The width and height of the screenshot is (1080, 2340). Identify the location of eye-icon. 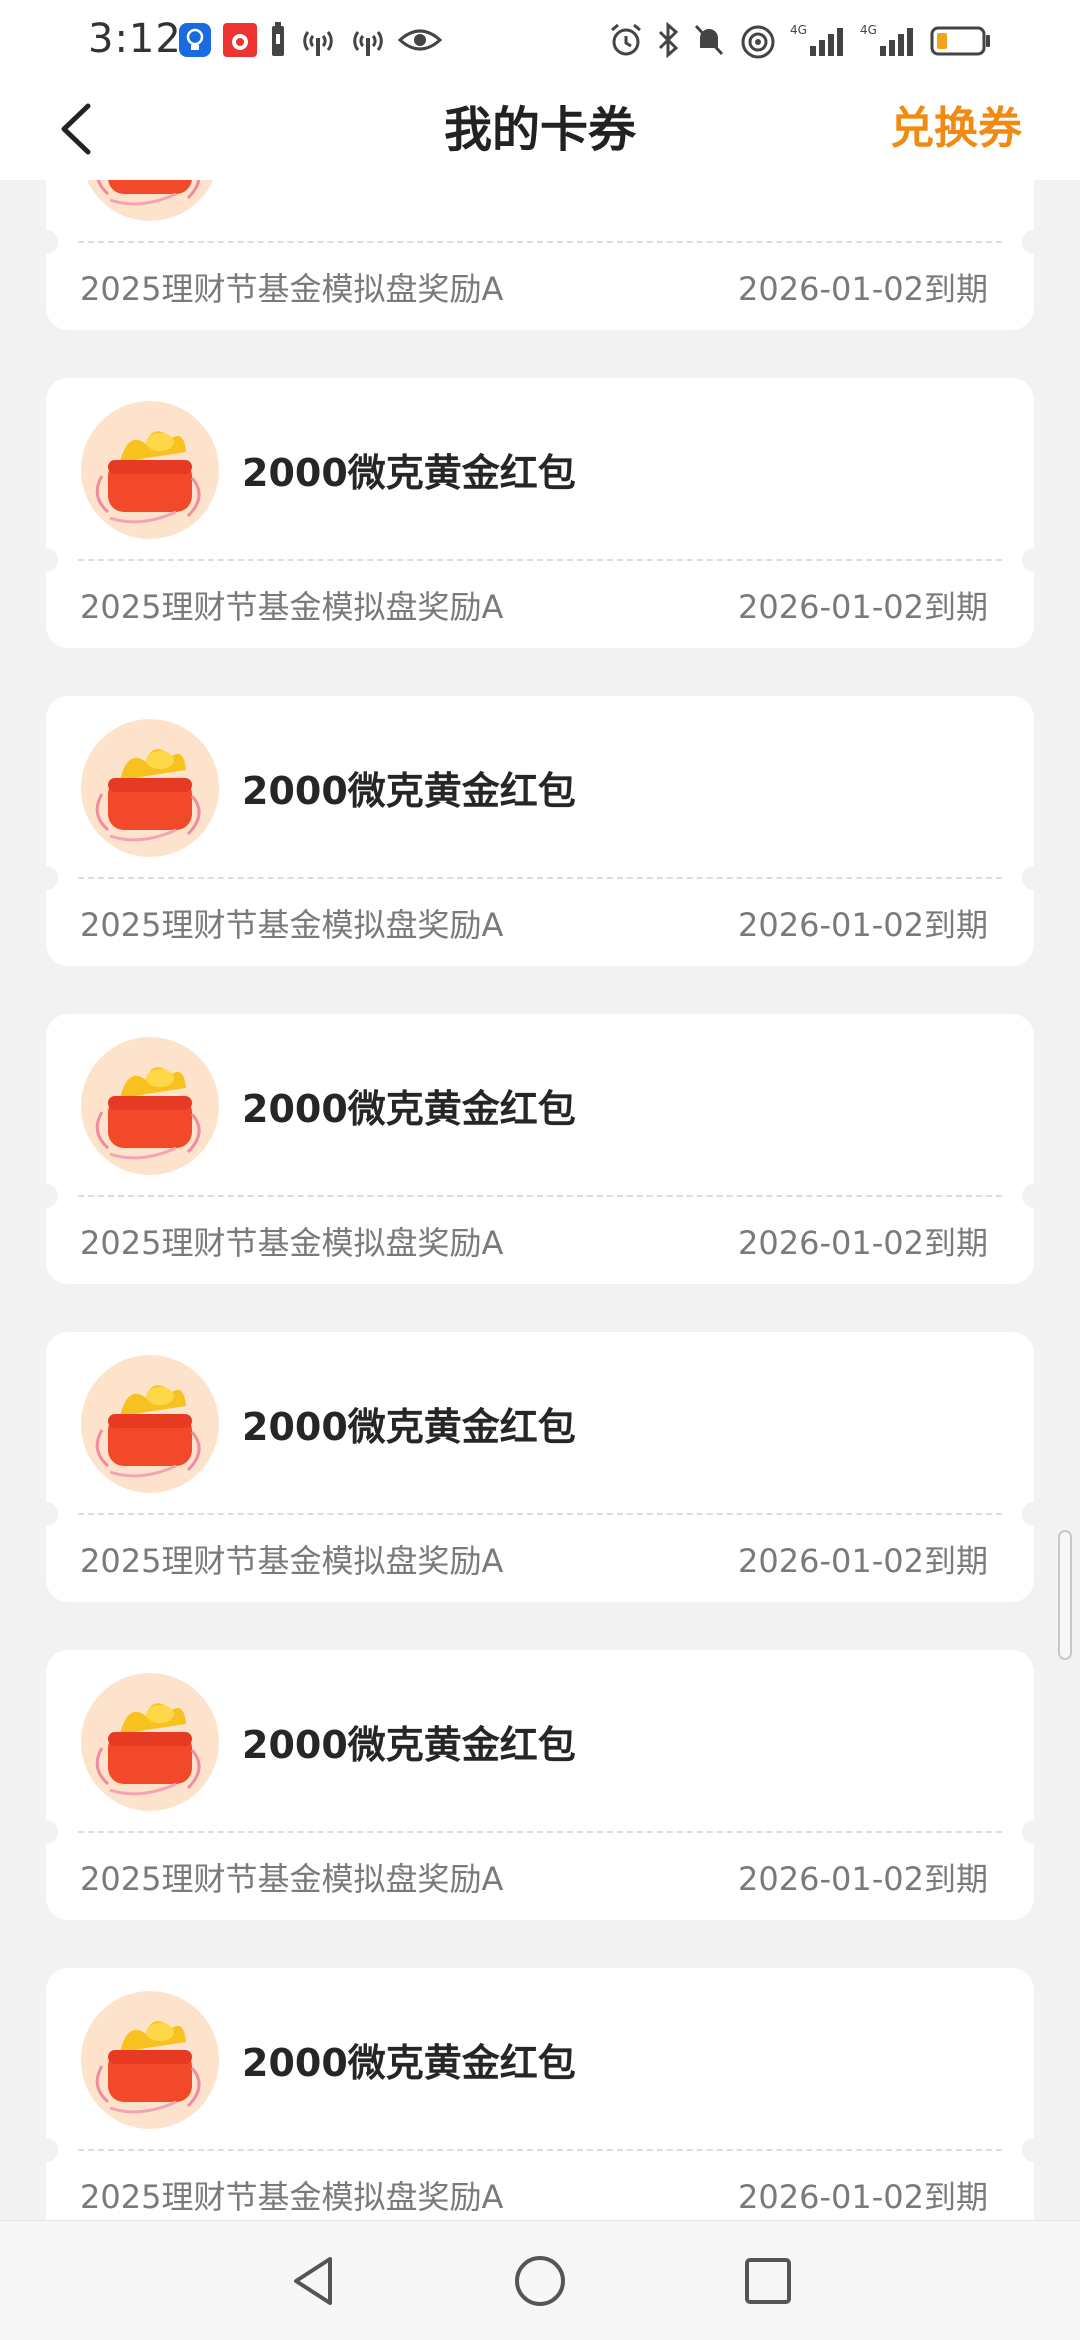
(420, 40).